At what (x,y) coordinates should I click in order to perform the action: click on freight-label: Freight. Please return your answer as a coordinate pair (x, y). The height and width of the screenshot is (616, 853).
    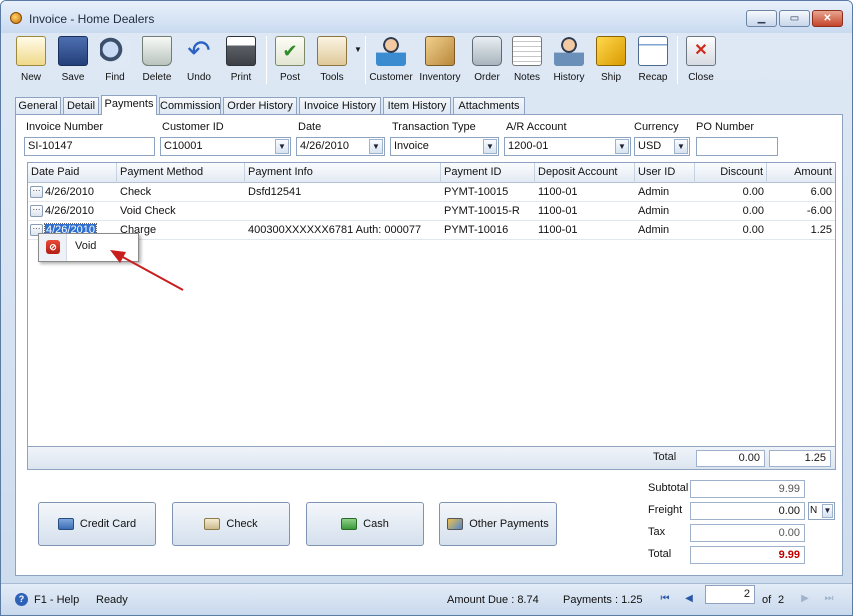
    Looking at the image, I should click on (665, 510).